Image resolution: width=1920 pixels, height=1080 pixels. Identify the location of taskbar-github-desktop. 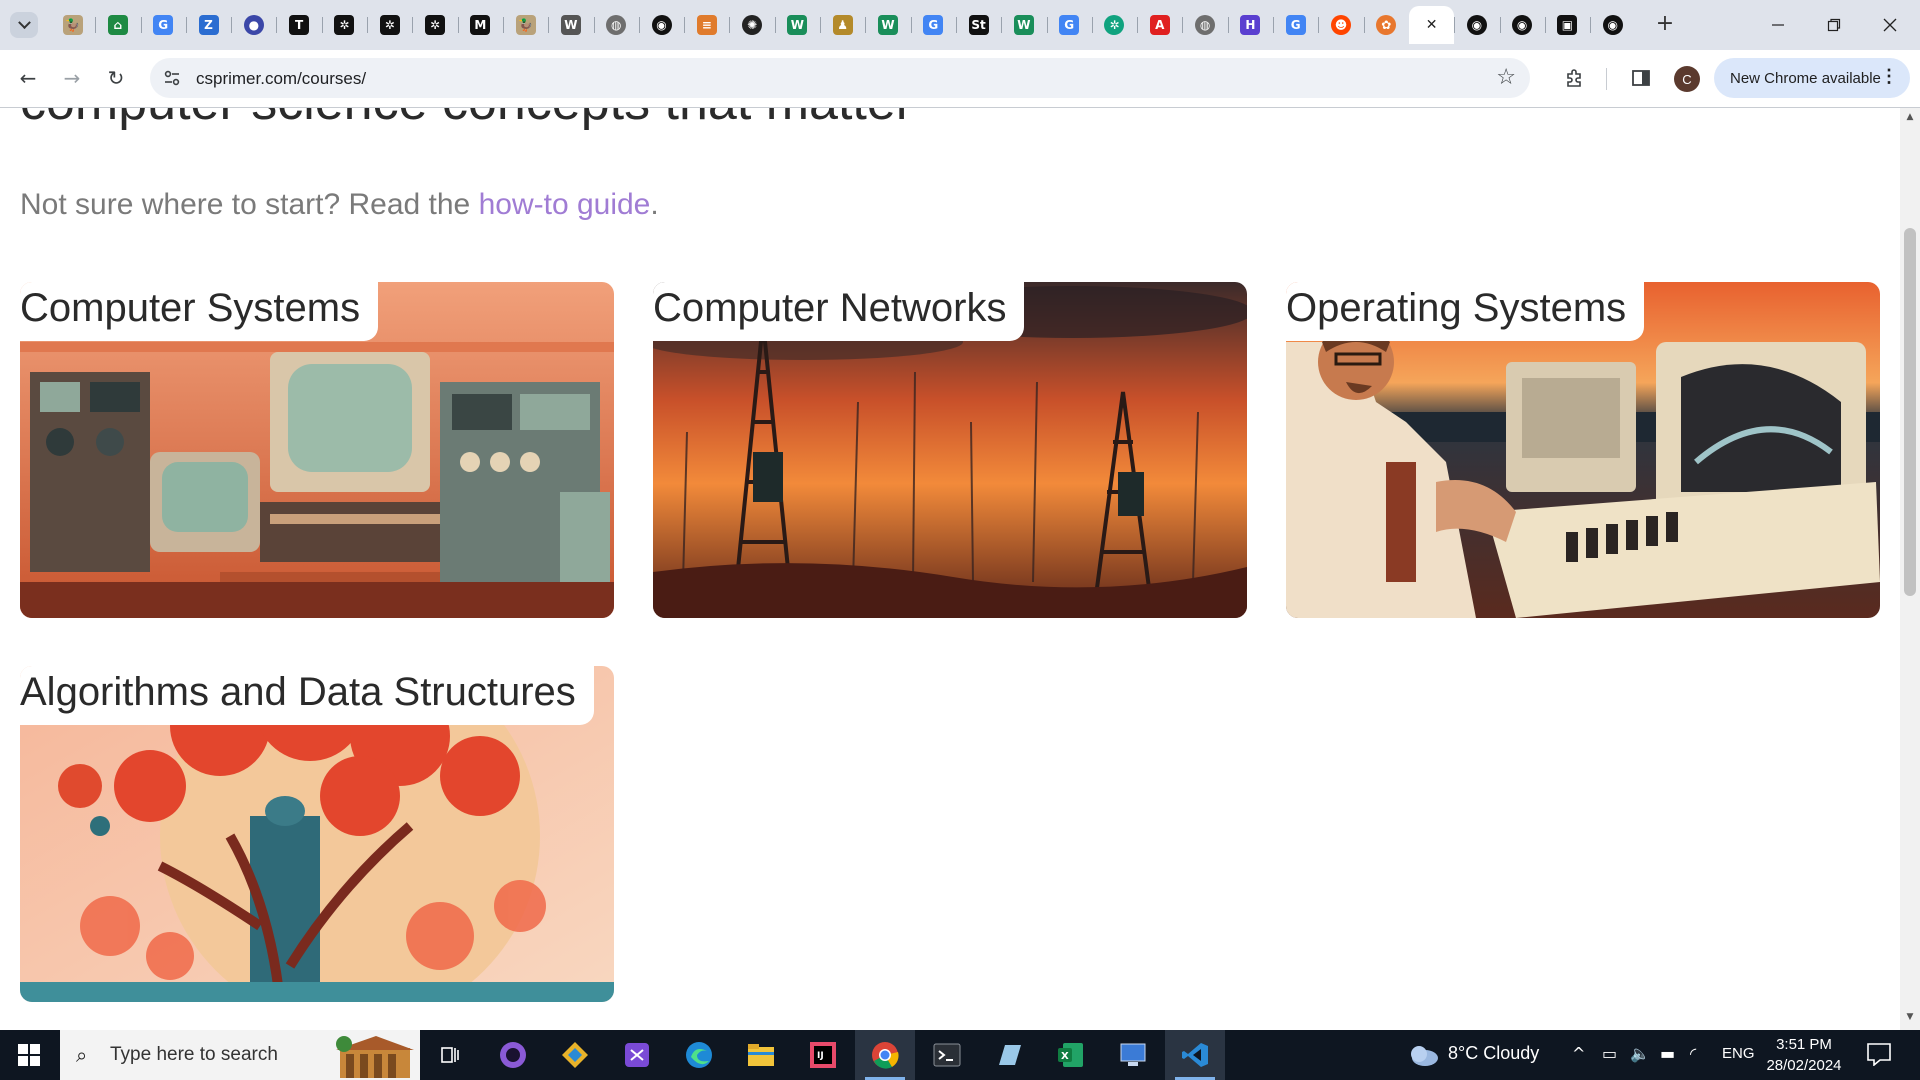
(513, 1055).